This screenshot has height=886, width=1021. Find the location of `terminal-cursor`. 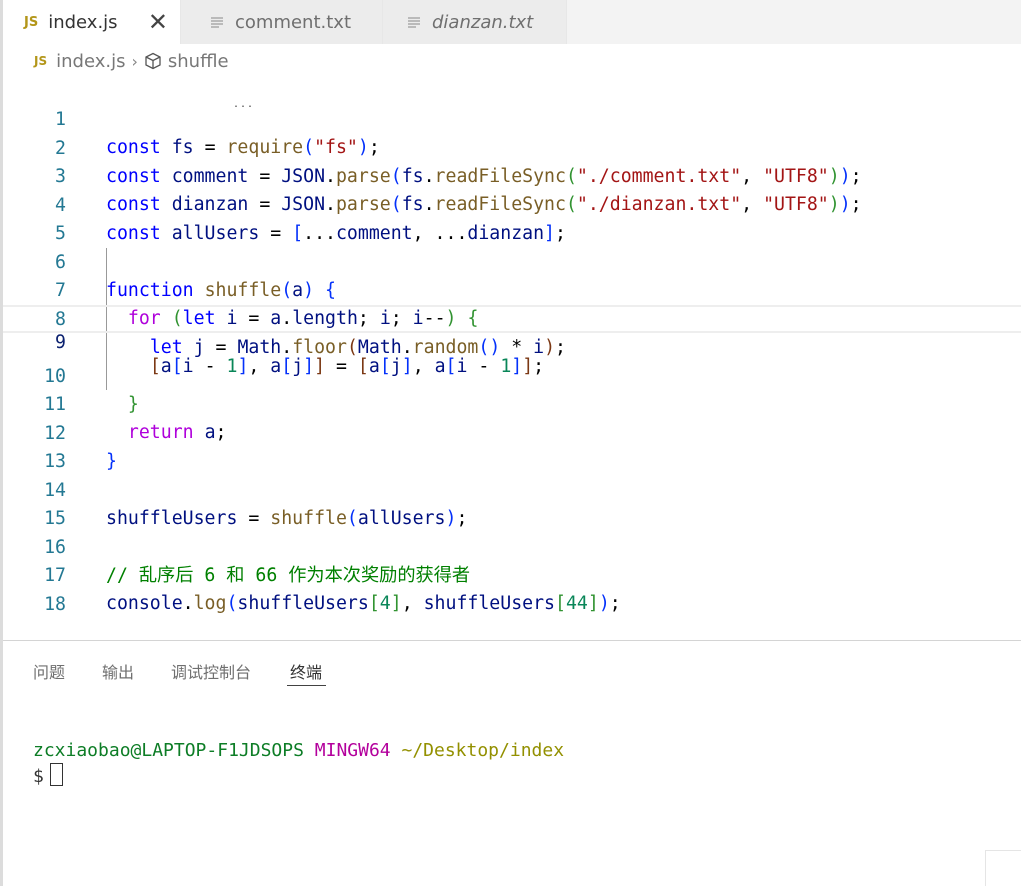

terminal-cursor is located at coordinates (56, 774).